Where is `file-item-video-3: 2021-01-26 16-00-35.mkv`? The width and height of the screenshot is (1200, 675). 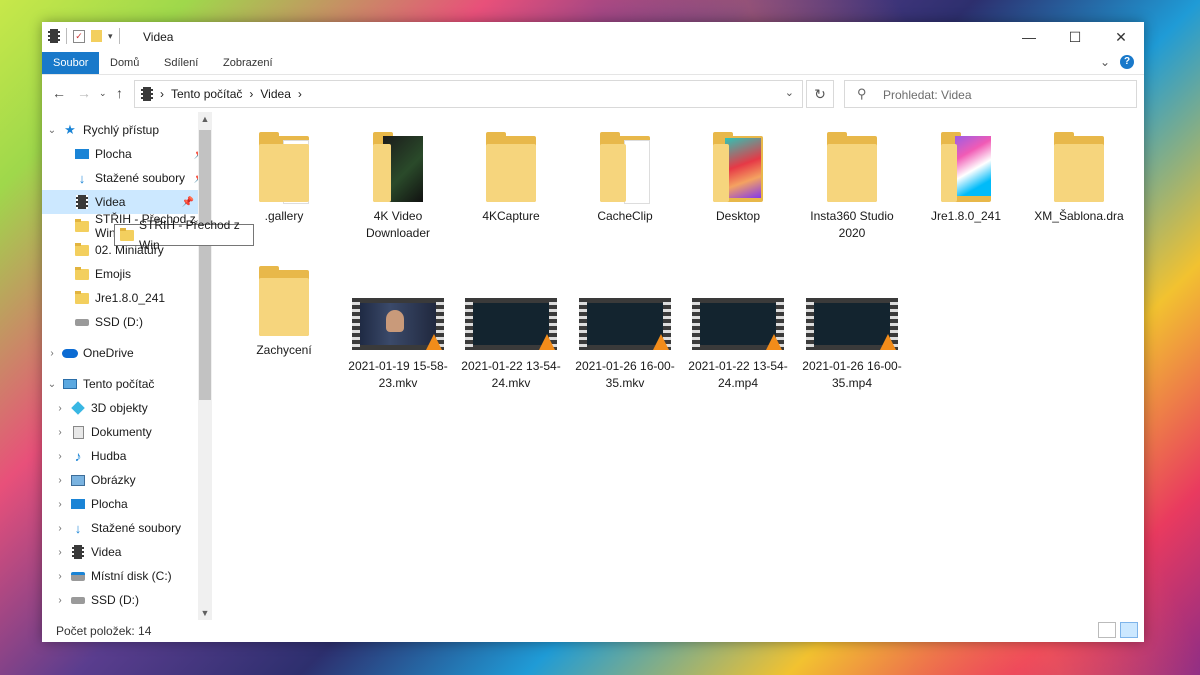 file-item-video-3: 2021-01-26 16-00-35.mkv is located at coordinates (625, 345).